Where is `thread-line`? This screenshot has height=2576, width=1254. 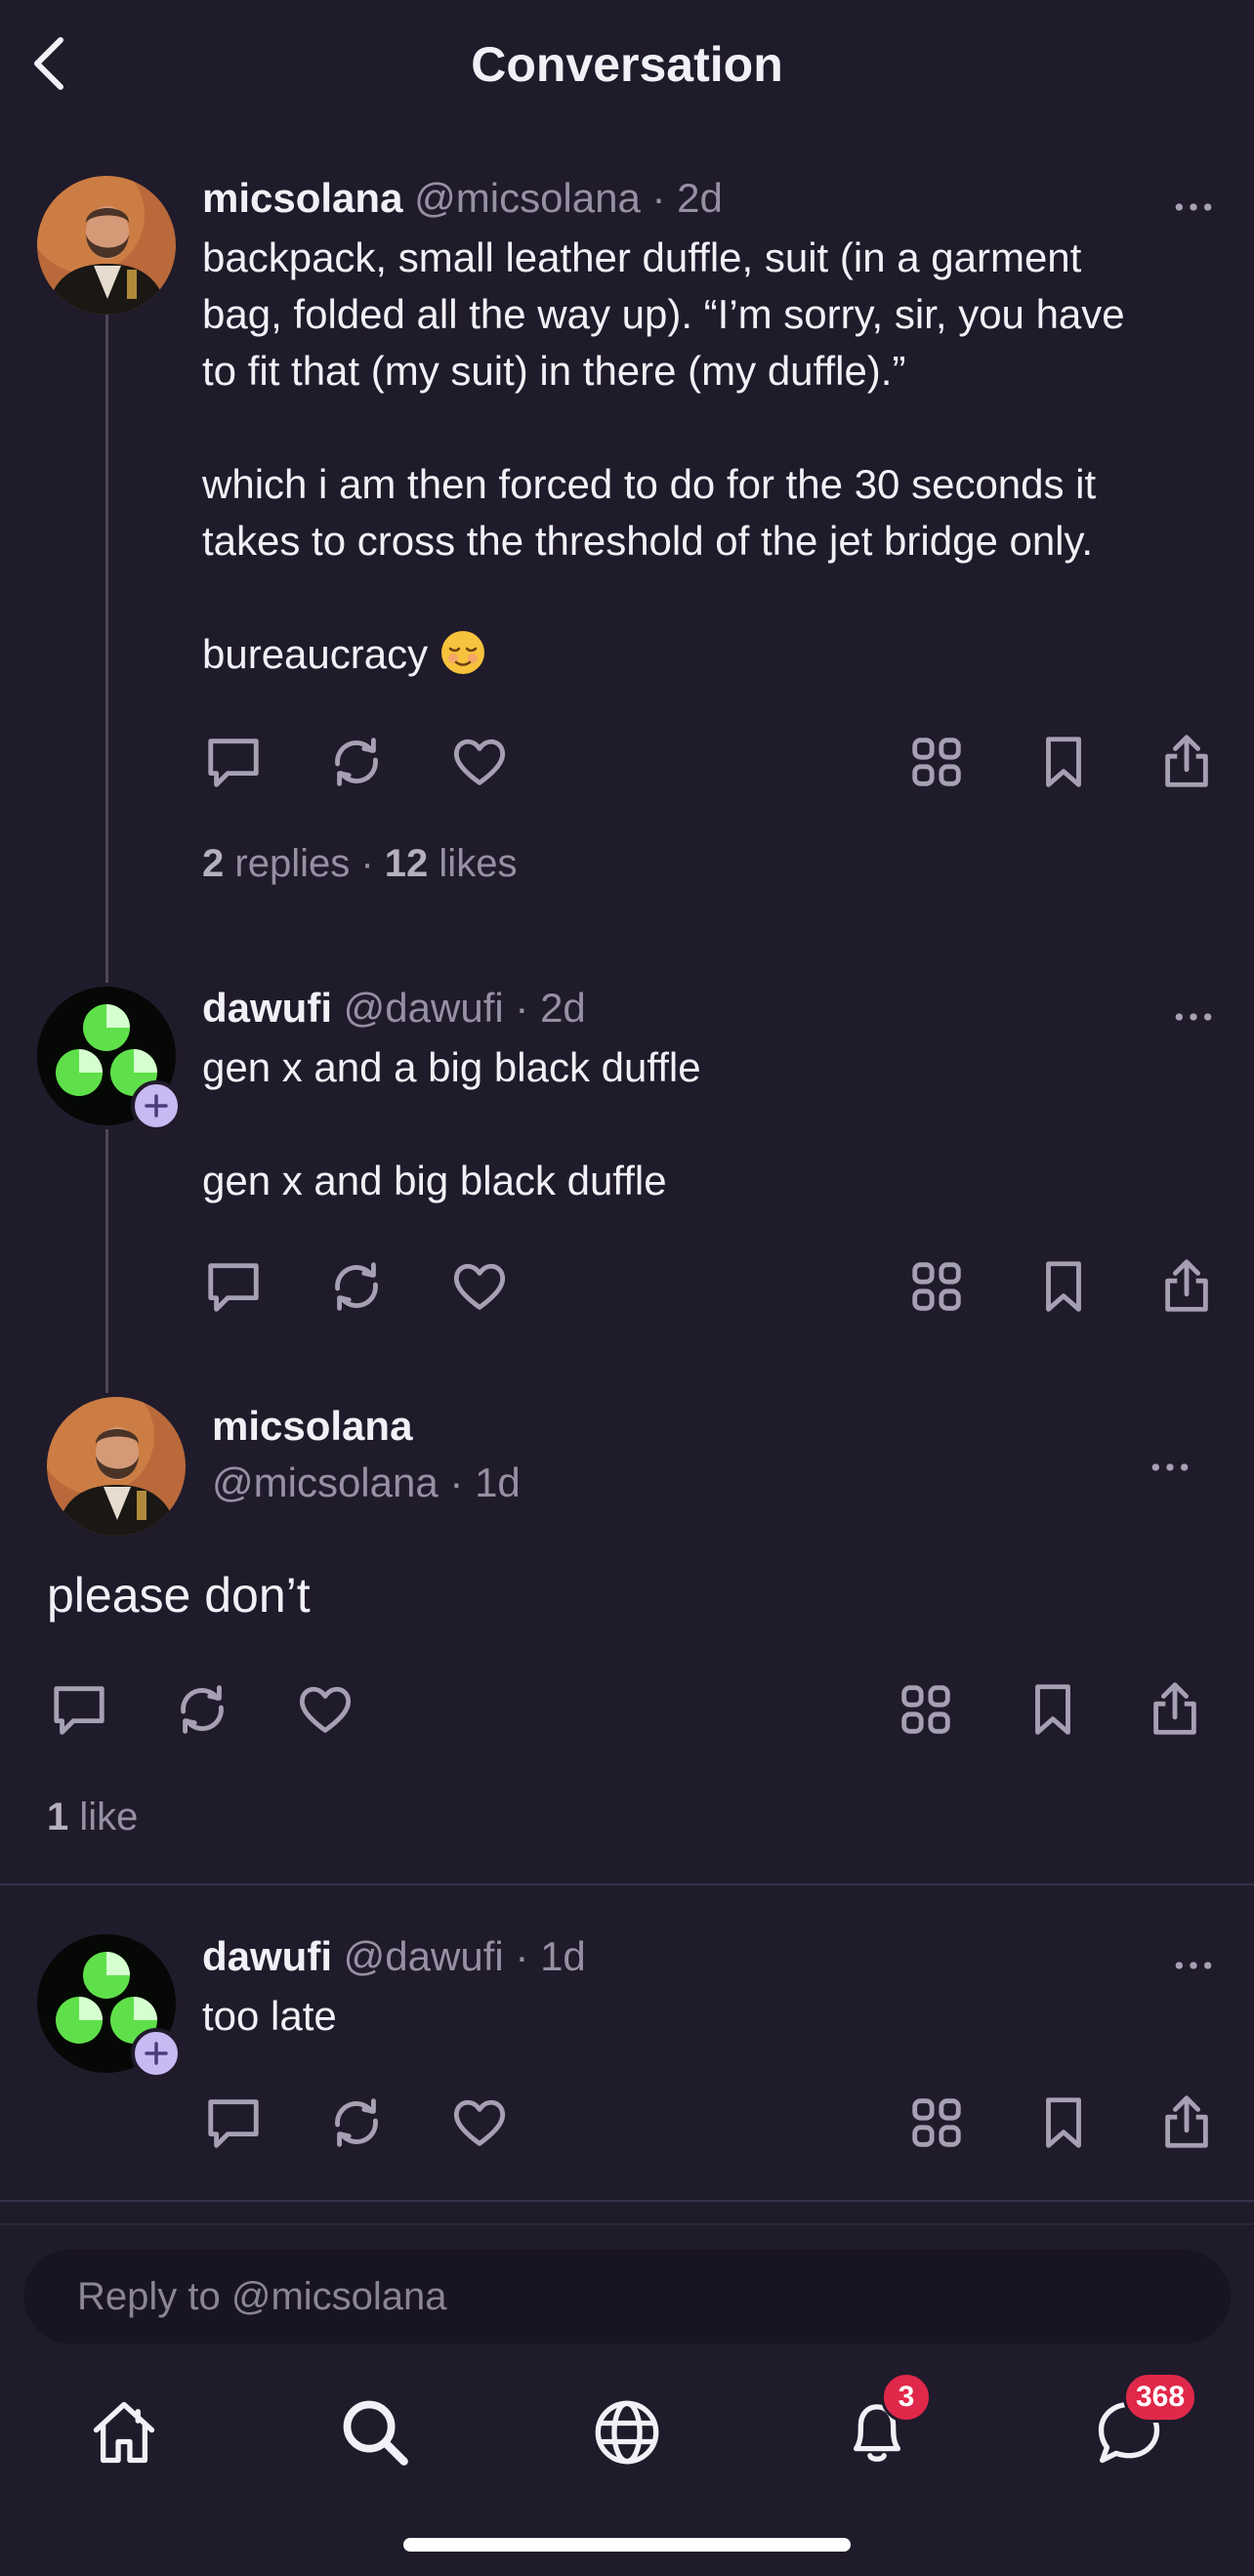
thread-line is located at coordinates (106, 649).